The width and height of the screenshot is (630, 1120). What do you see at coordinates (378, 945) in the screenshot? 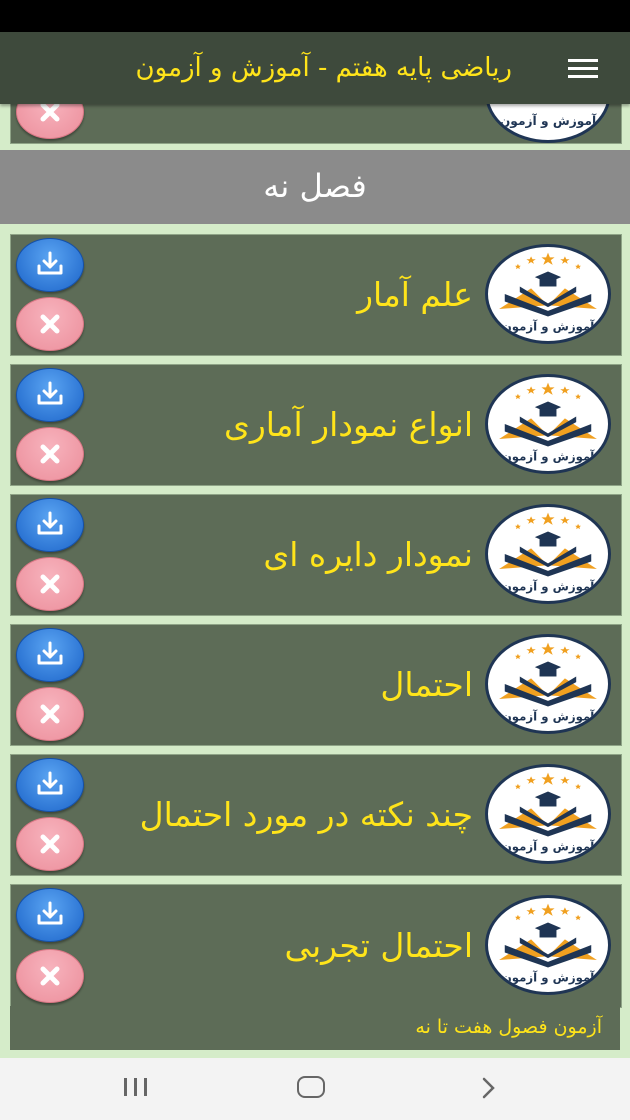
I see `lesson-title: احتمال تجربی` at bounding box center [378, 945].